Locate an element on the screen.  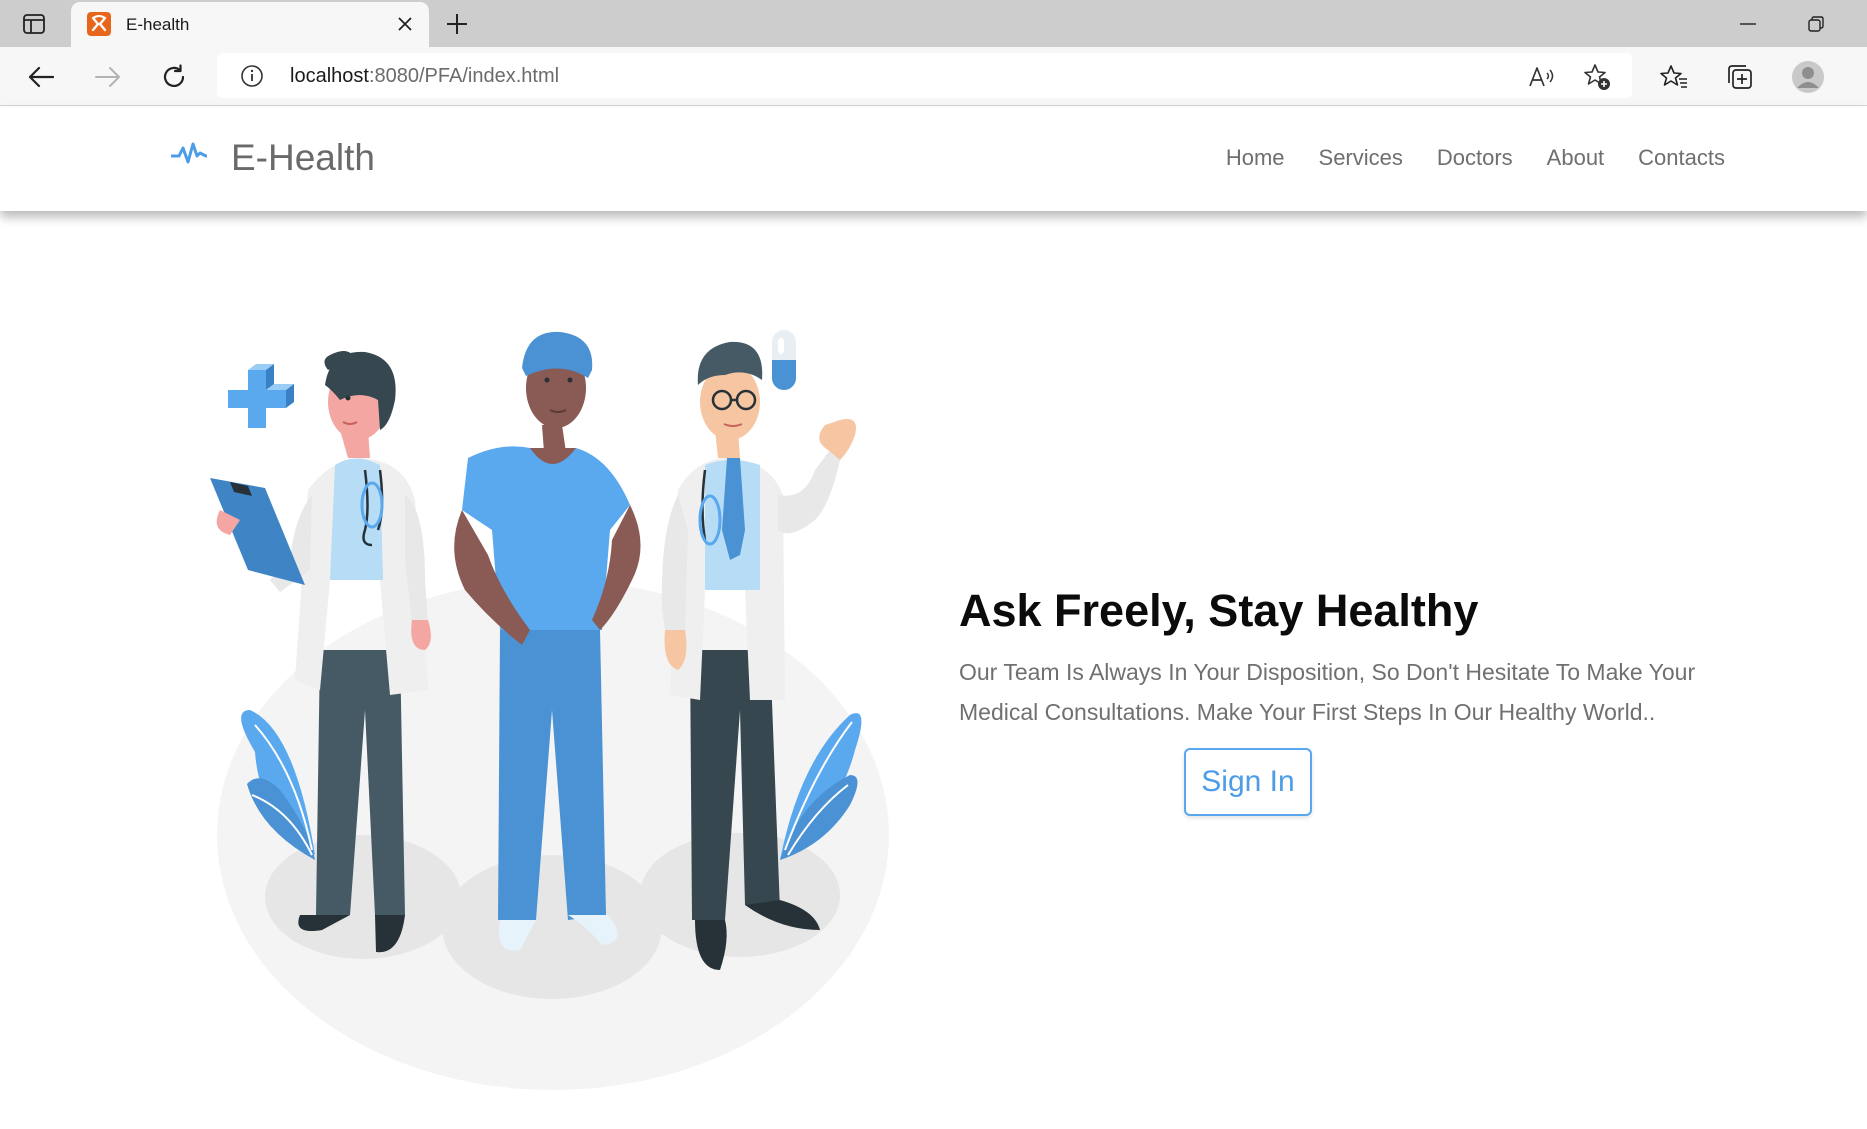
profile-icon is located at coordinates (1808, 77).